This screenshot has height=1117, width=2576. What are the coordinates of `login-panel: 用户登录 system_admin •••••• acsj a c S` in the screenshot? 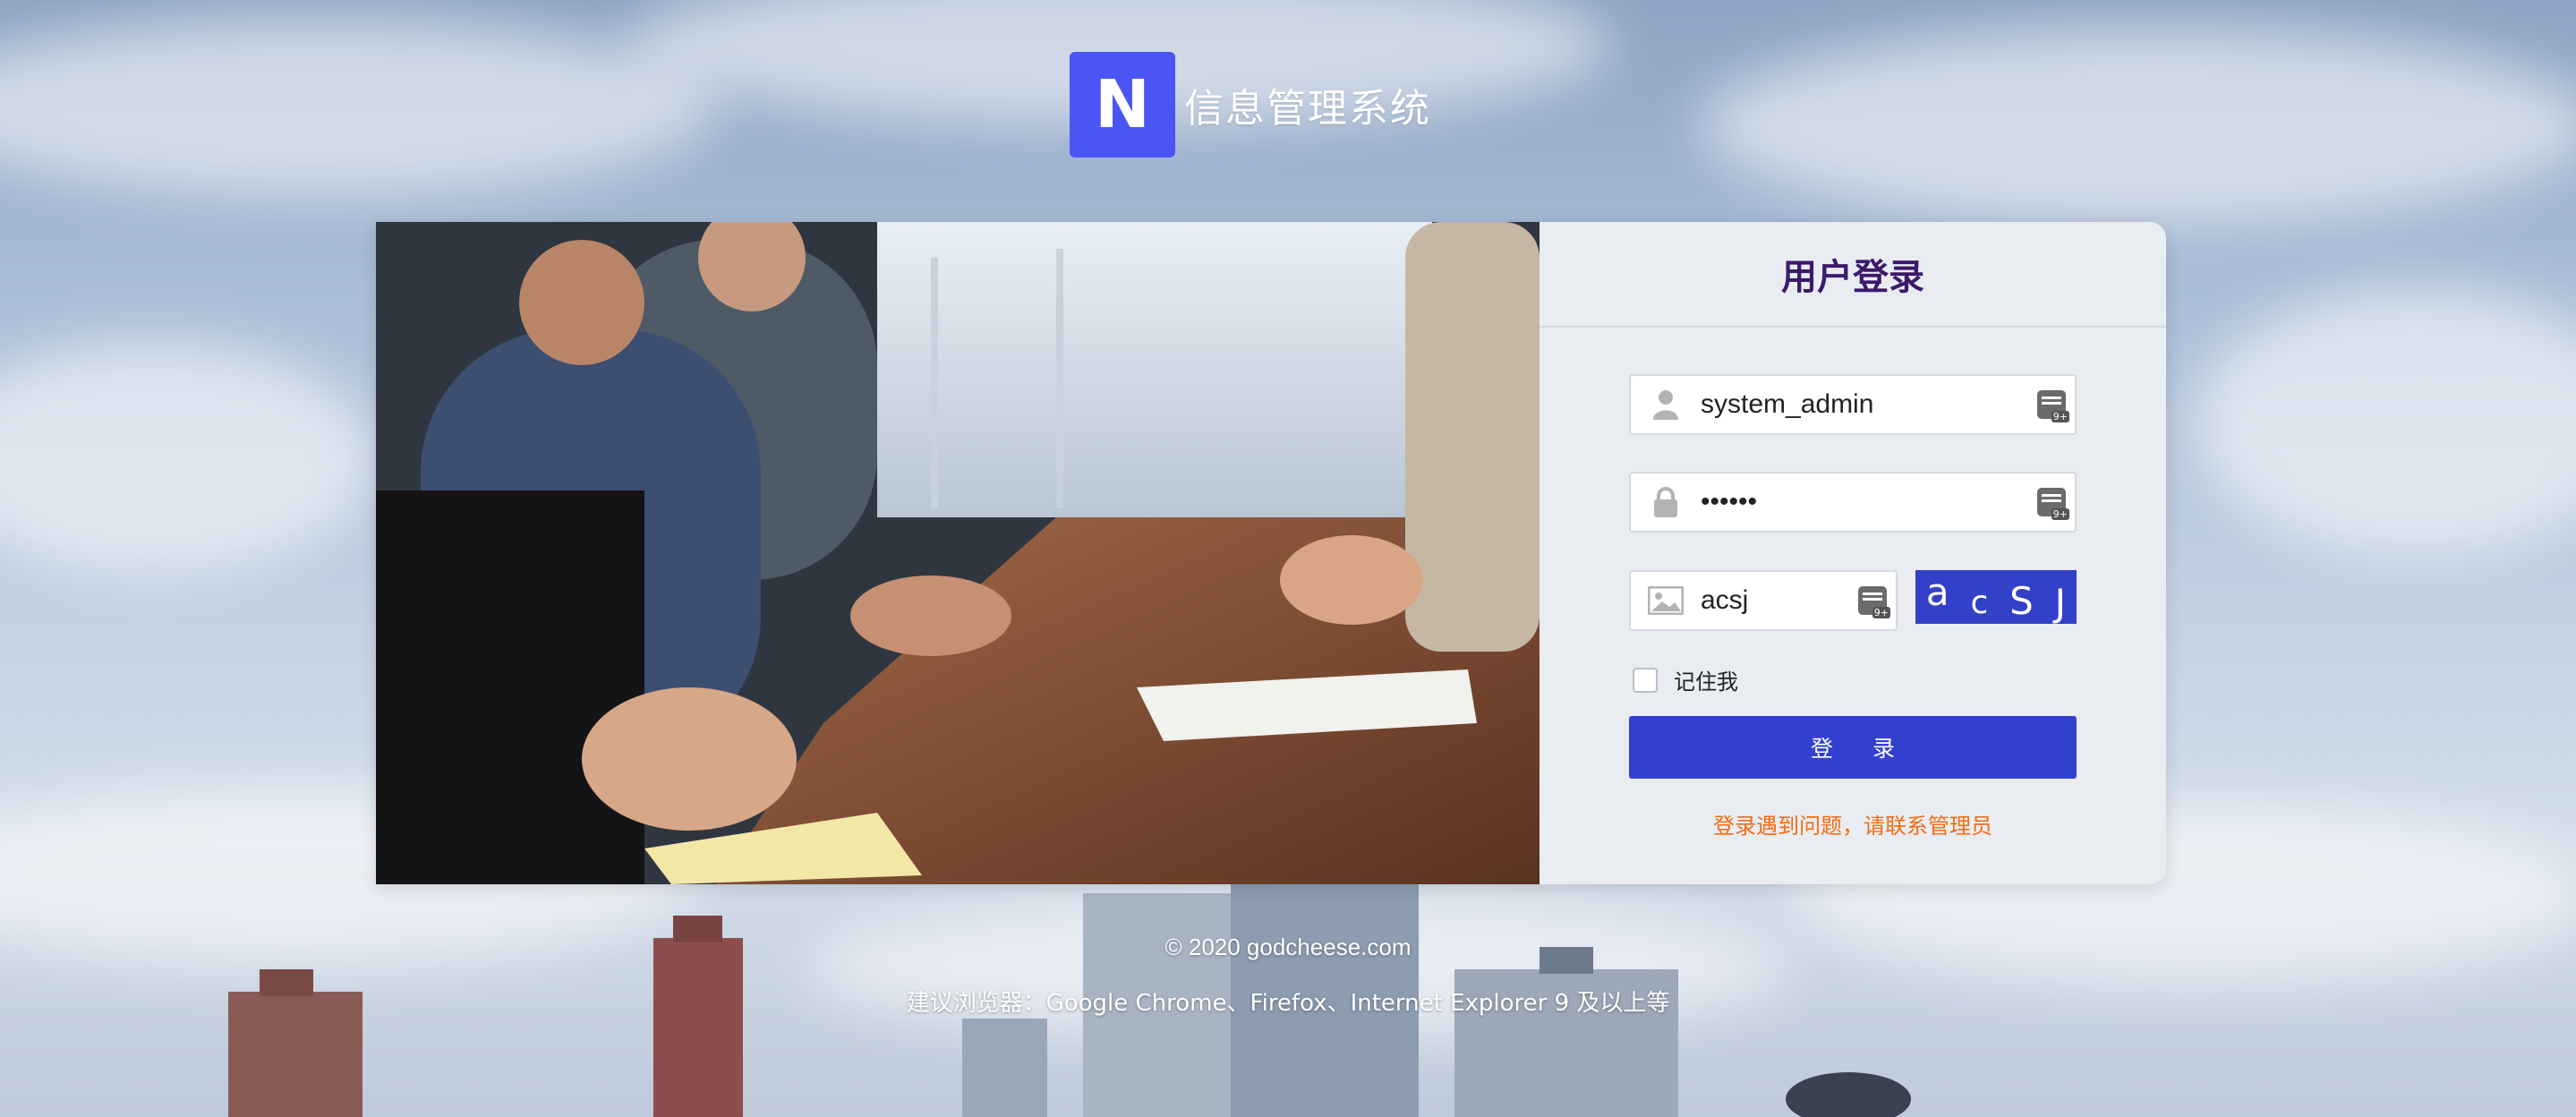 It's located at (1853, 553).